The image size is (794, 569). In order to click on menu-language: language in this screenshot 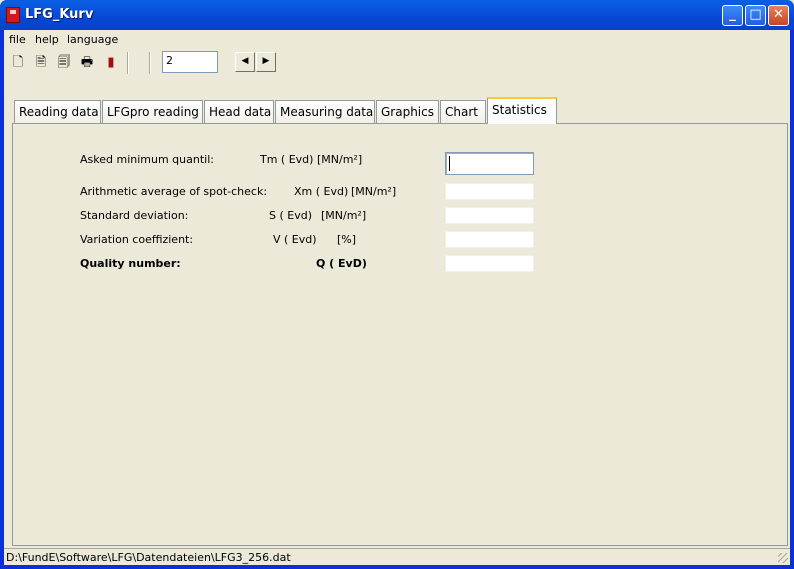, I will do `click(92, 39)`.